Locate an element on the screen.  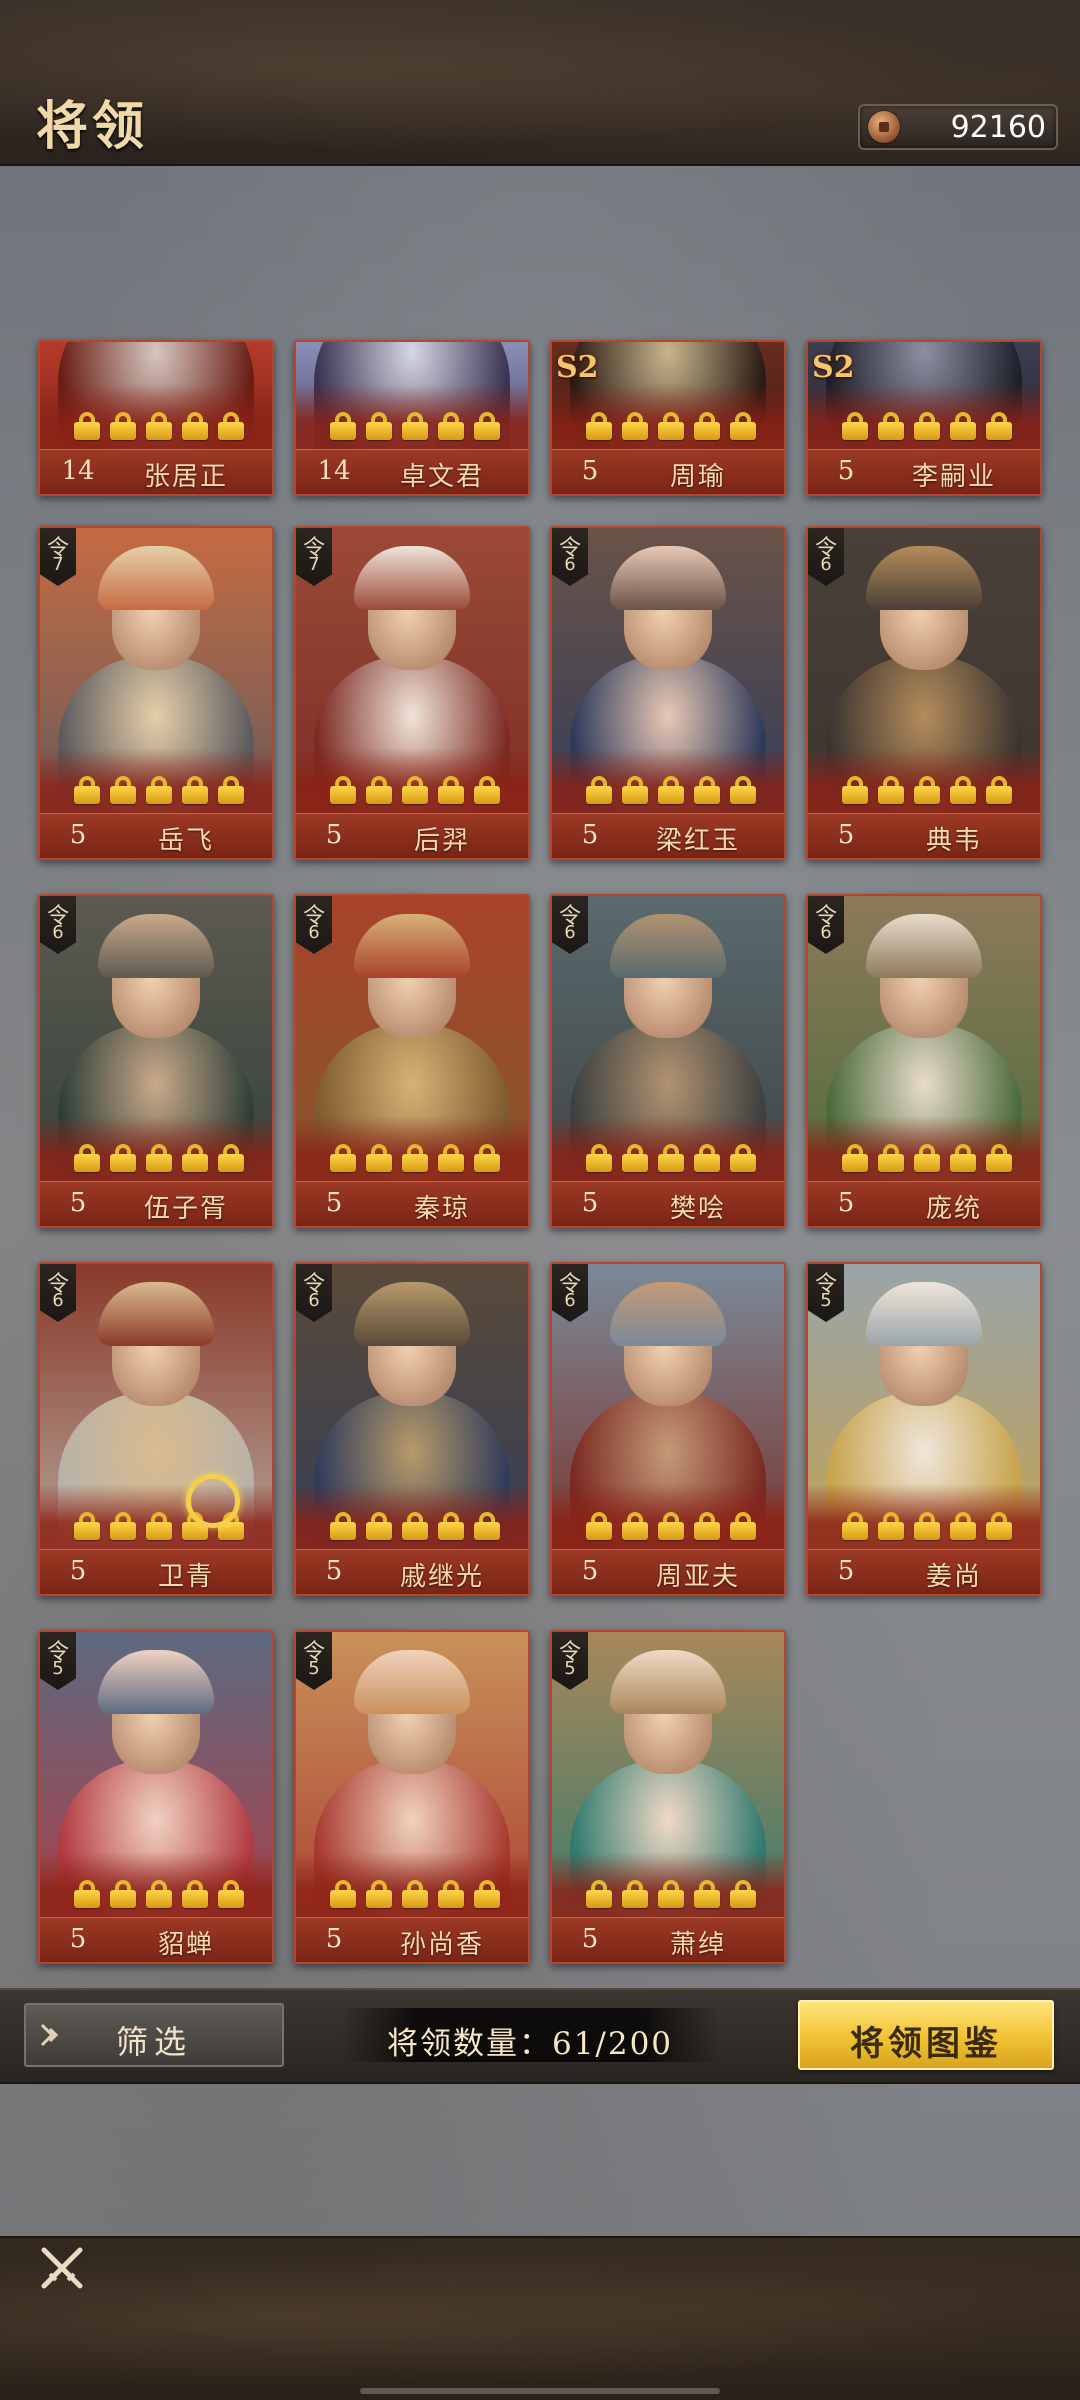
general-level: 14 is located at coordinates (78, 471).